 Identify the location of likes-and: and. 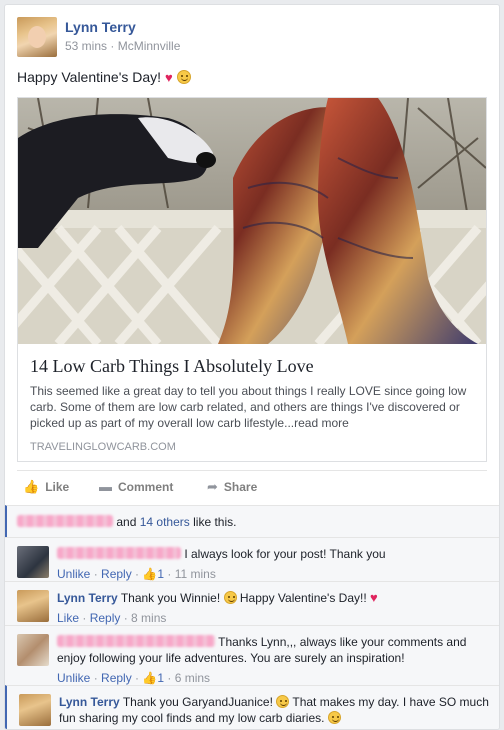
(126, 522).